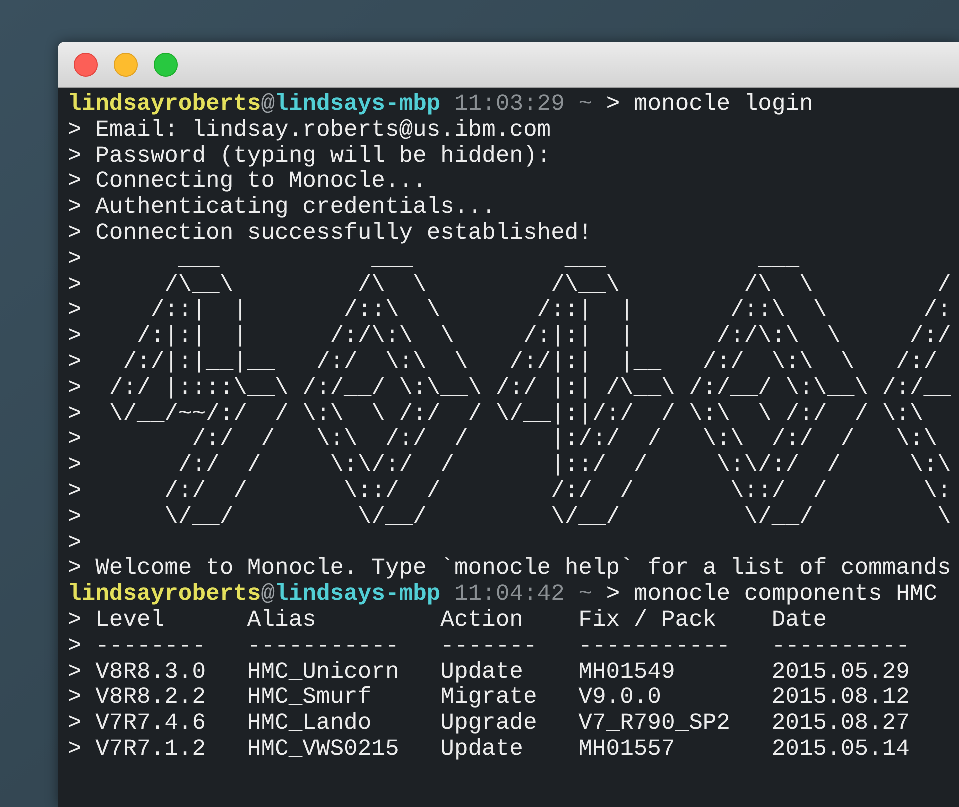 The width and height of the screenshot is (959, 807). Describe the element at coordinates (800, 621) in the screenshot. I see `table-header: Date` at that location.